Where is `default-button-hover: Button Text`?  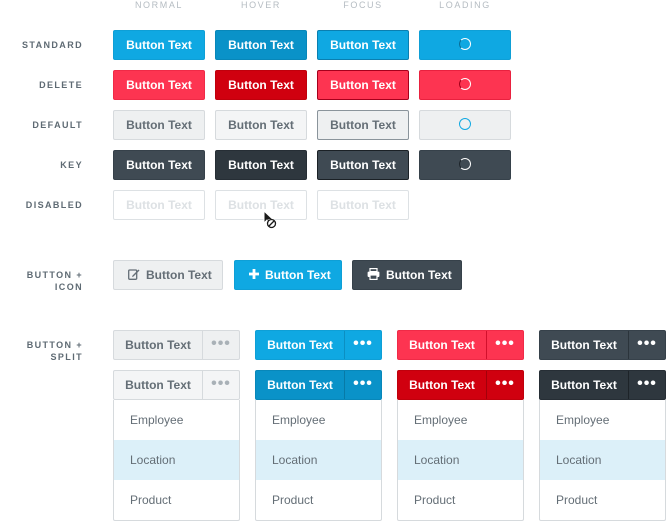 default-button-hover: Button Text is located at coordinates (261, 125).